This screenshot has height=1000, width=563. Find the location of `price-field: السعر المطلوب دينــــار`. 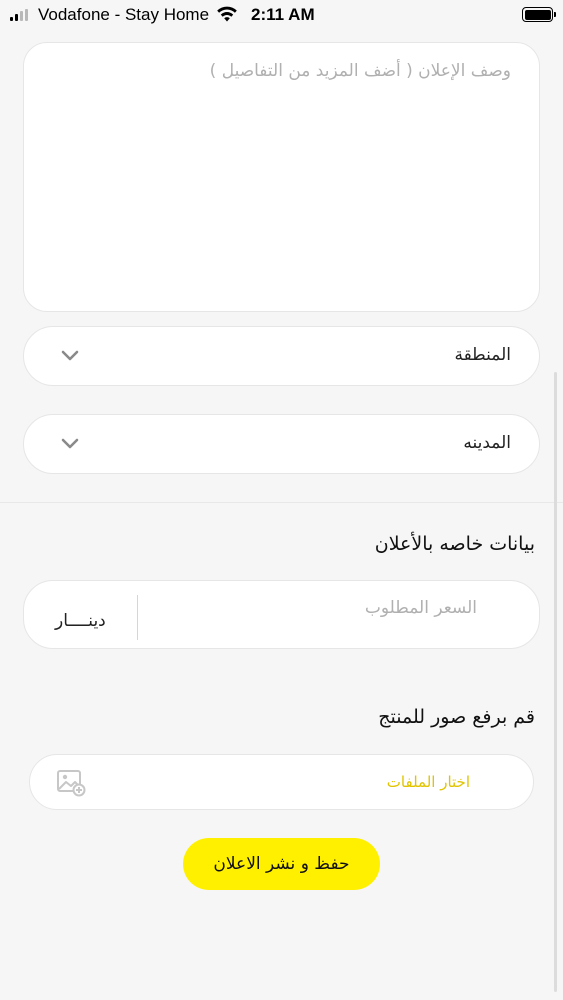

price-field: السعر المطلوب دينــــار is located at coordinates (281, 614).